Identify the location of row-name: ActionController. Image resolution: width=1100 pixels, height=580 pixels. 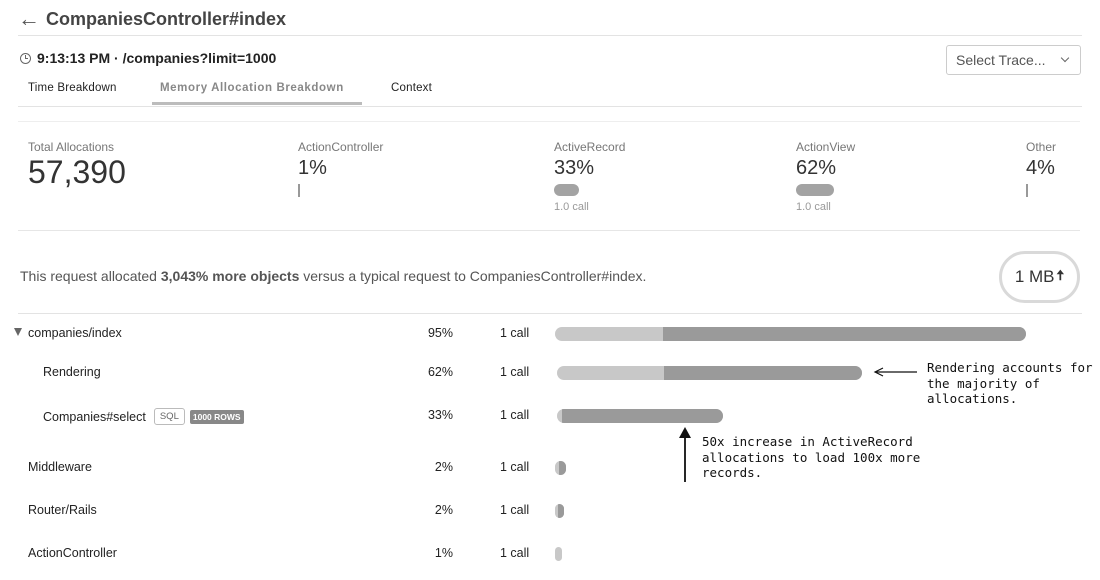
(72, 553).